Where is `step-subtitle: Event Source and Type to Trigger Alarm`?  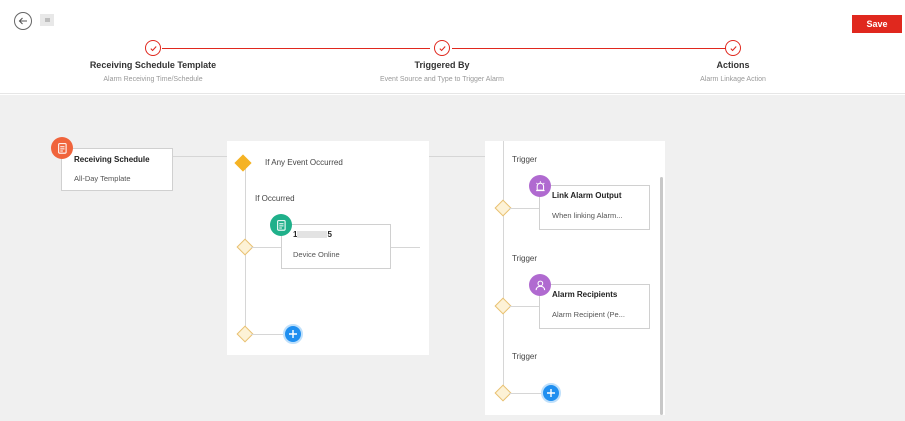
step-subtitle: Event Source and Type to Trigger Alarm is located at coordinates (442, 79).